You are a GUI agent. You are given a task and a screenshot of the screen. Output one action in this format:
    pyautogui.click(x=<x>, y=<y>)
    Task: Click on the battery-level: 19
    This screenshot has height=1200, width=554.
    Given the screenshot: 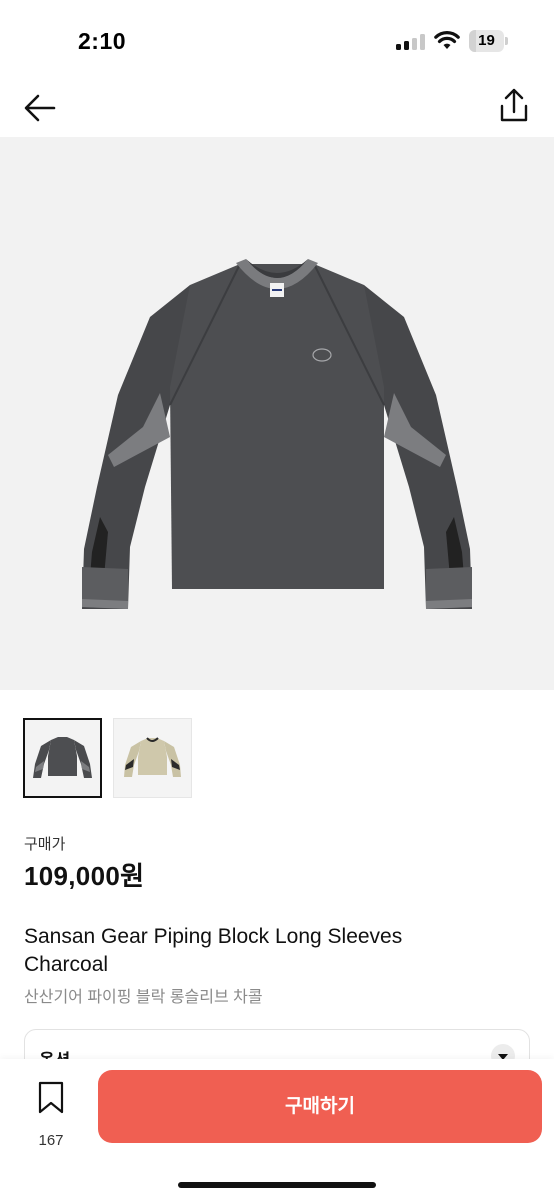 What is the action you would take?
    pyautogui.click(x=486, y=40)
    